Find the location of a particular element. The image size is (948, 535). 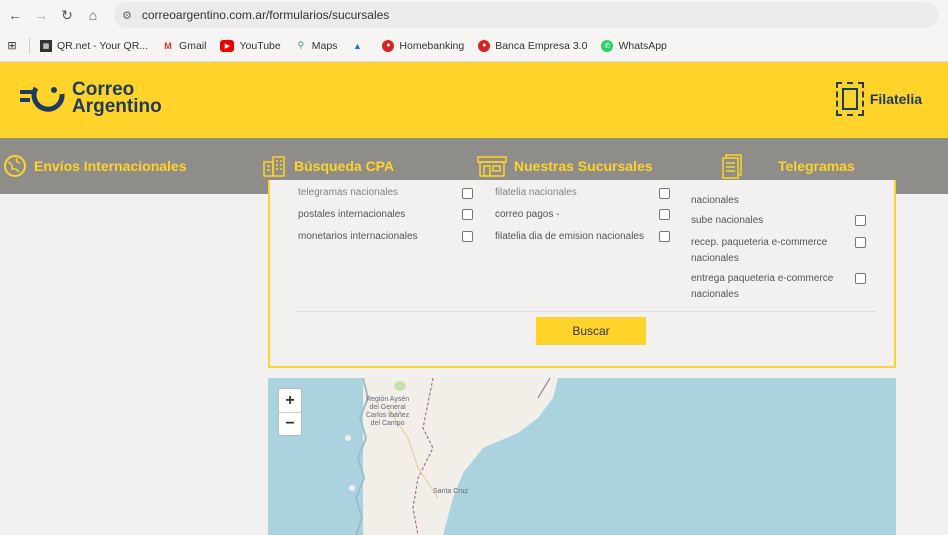

form-divider is located at coordinates (586, 311).